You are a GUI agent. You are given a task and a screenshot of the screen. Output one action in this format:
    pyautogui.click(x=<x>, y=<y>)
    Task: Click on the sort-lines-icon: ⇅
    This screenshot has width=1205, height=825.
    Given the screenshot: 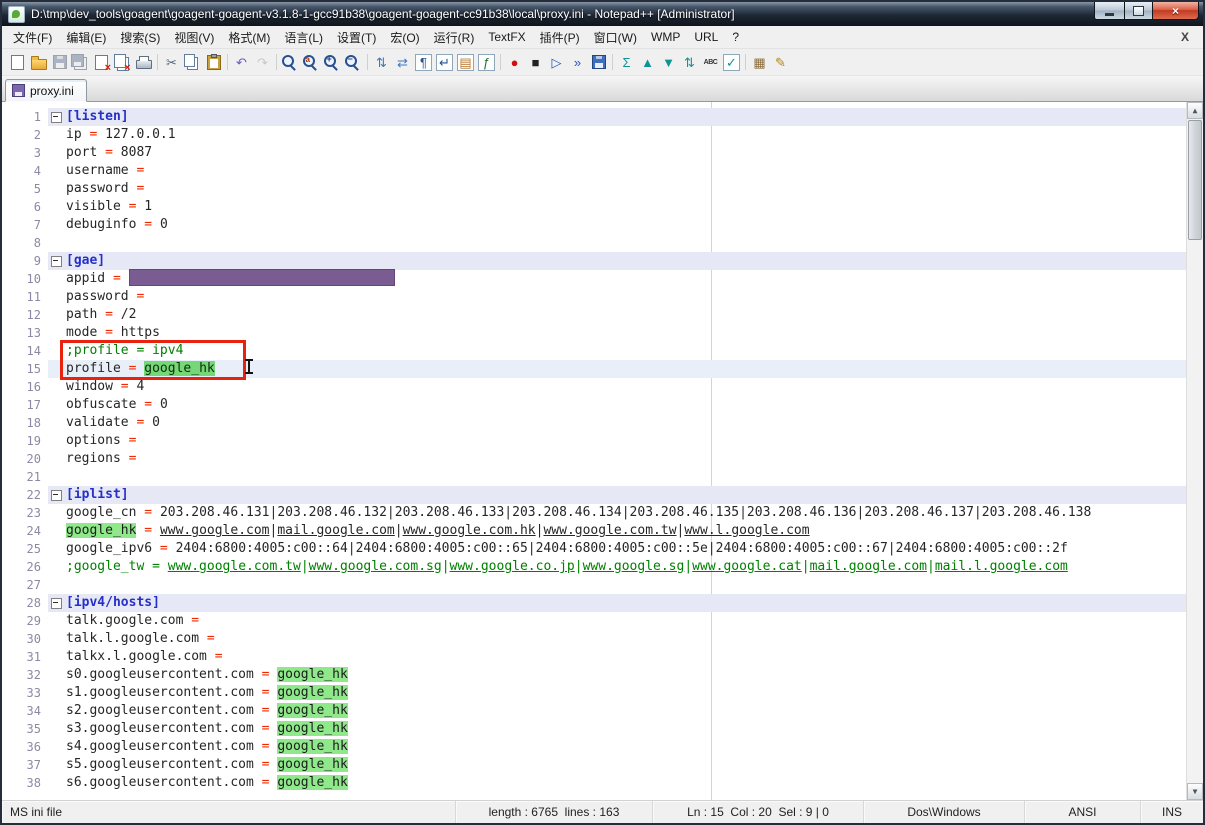 What is the action you would take?
    pyautogui.click(x=689, y=62)
    